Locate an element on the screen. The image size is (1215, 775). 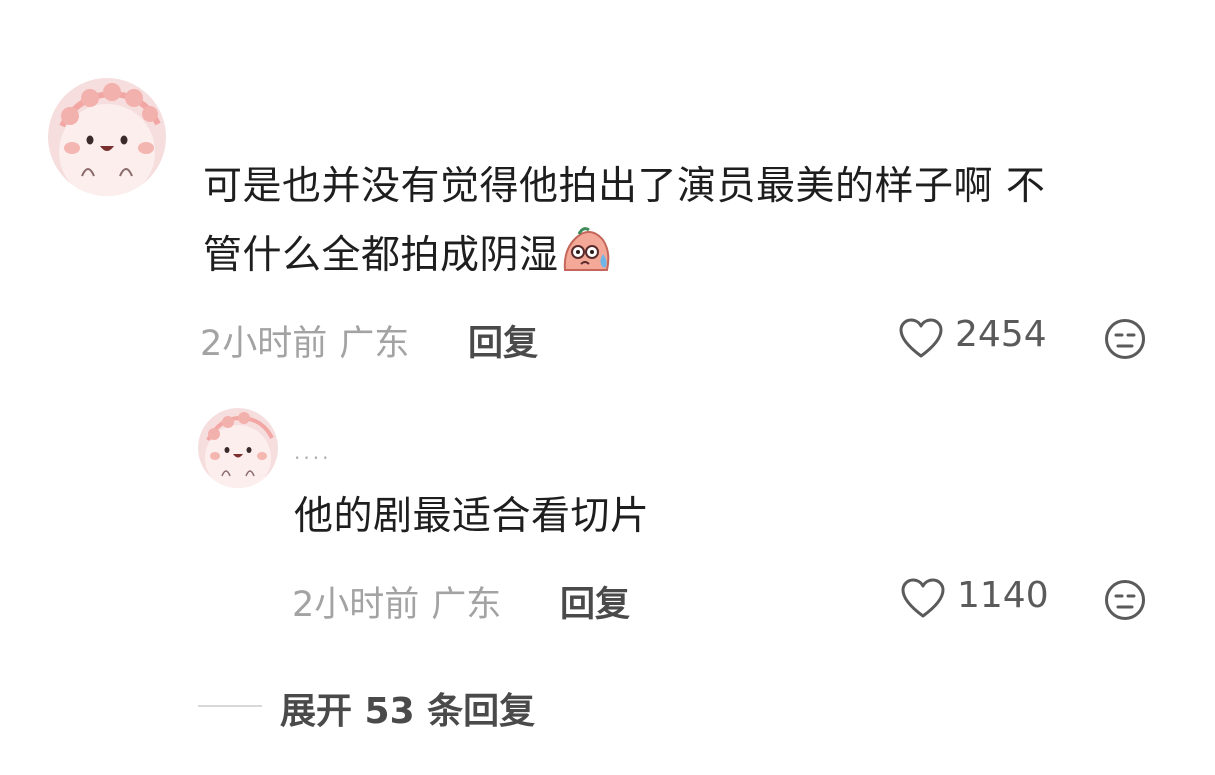
comment-time: 2小时前 is located at coordinates (264, 344).